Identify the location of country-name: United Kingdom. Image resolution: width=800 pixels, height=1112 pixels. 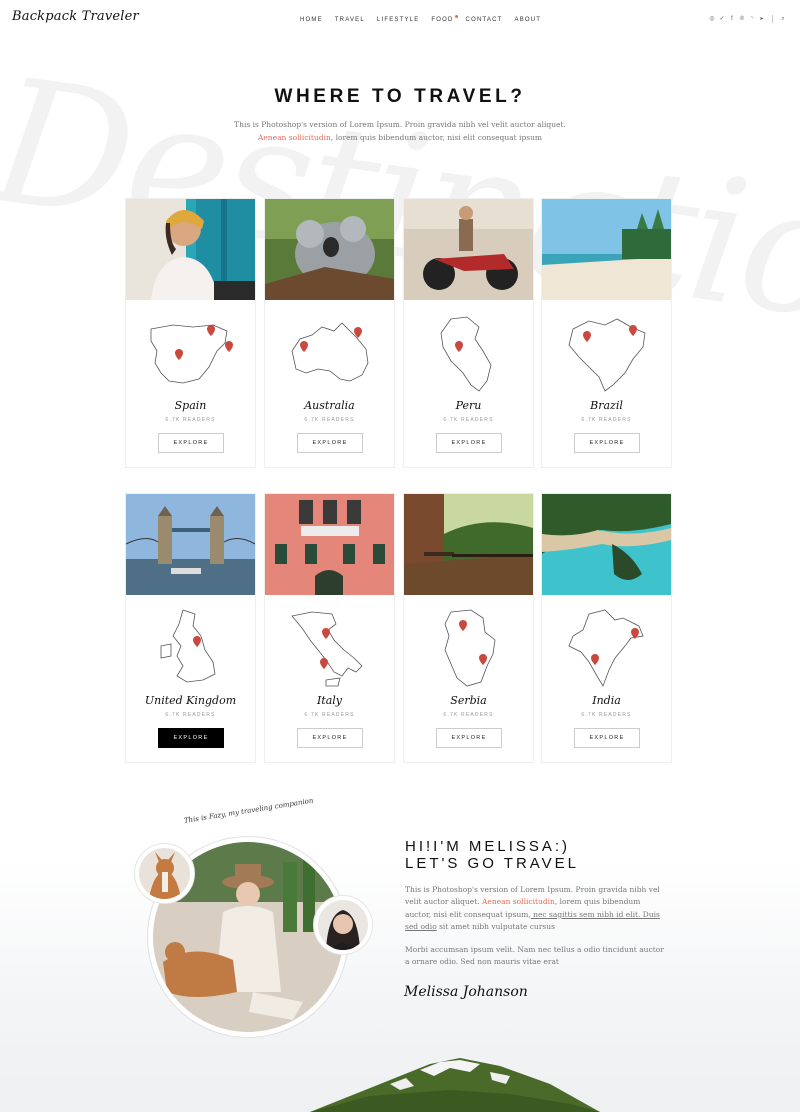
(190, 700).